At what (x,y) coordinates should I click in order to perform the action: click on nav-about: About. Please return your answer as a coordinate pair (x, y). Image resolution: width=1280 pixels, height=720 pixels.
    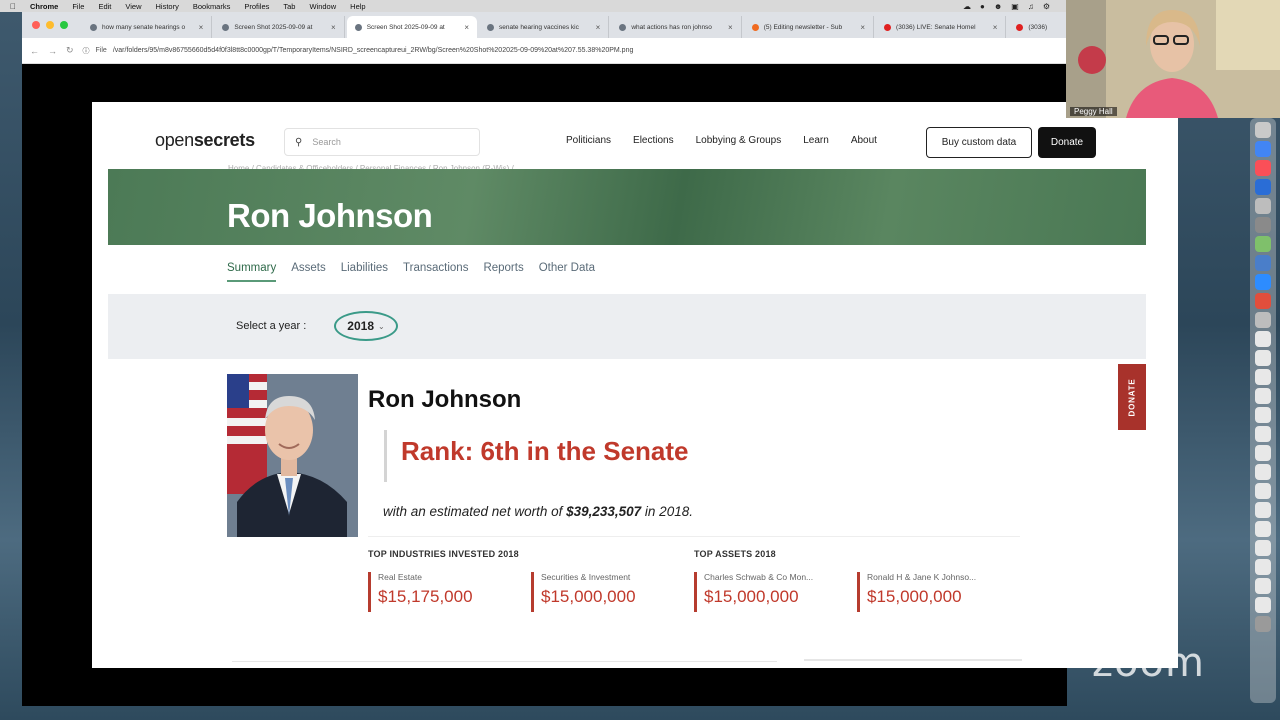
    Looking at the image, I should click on (864, 140).